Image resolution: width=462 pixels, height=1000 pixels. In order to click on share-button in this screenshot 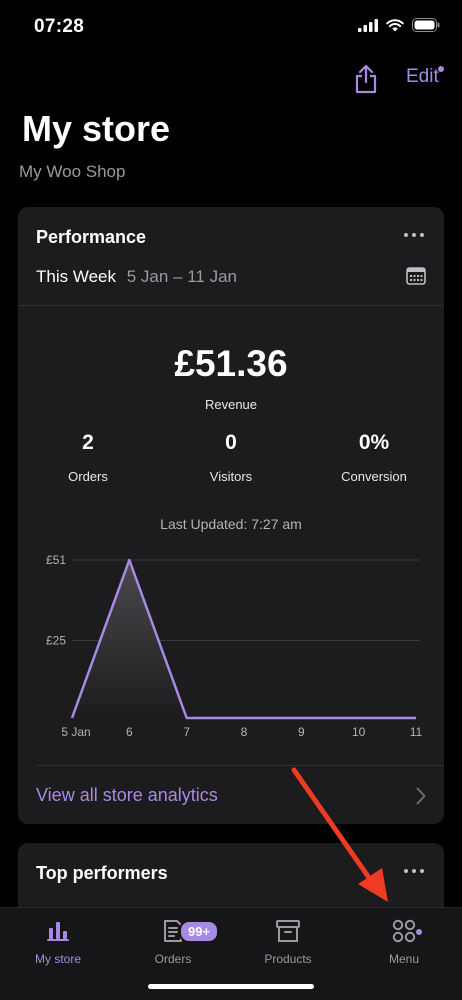, I will do `click(366, 79)`.